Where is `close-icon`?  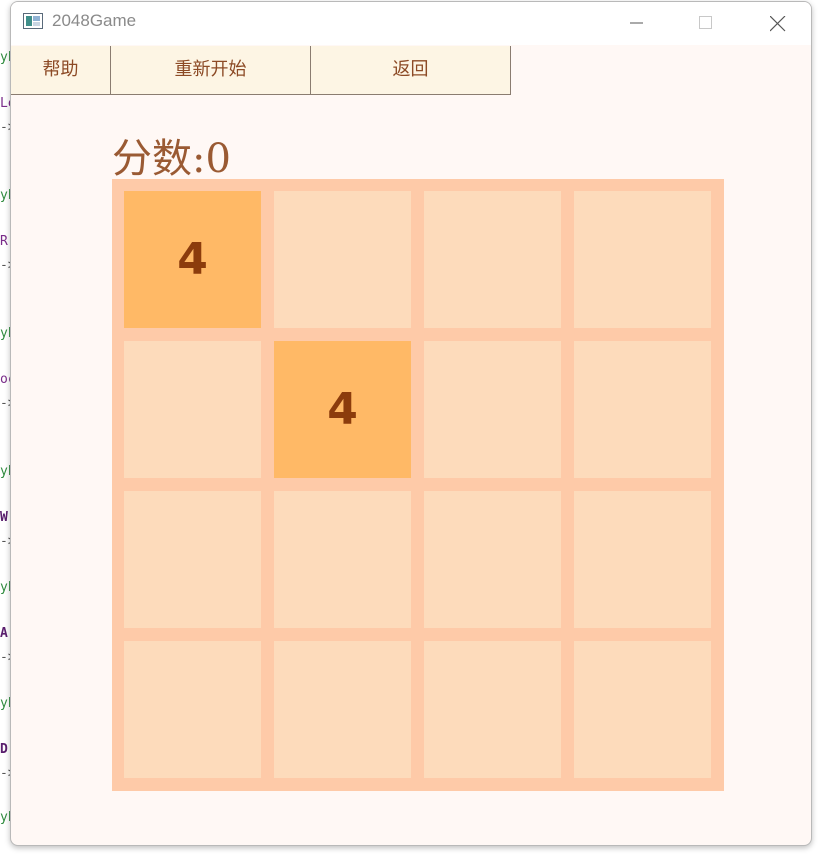 close-icon is located at coordinates (778, 24).